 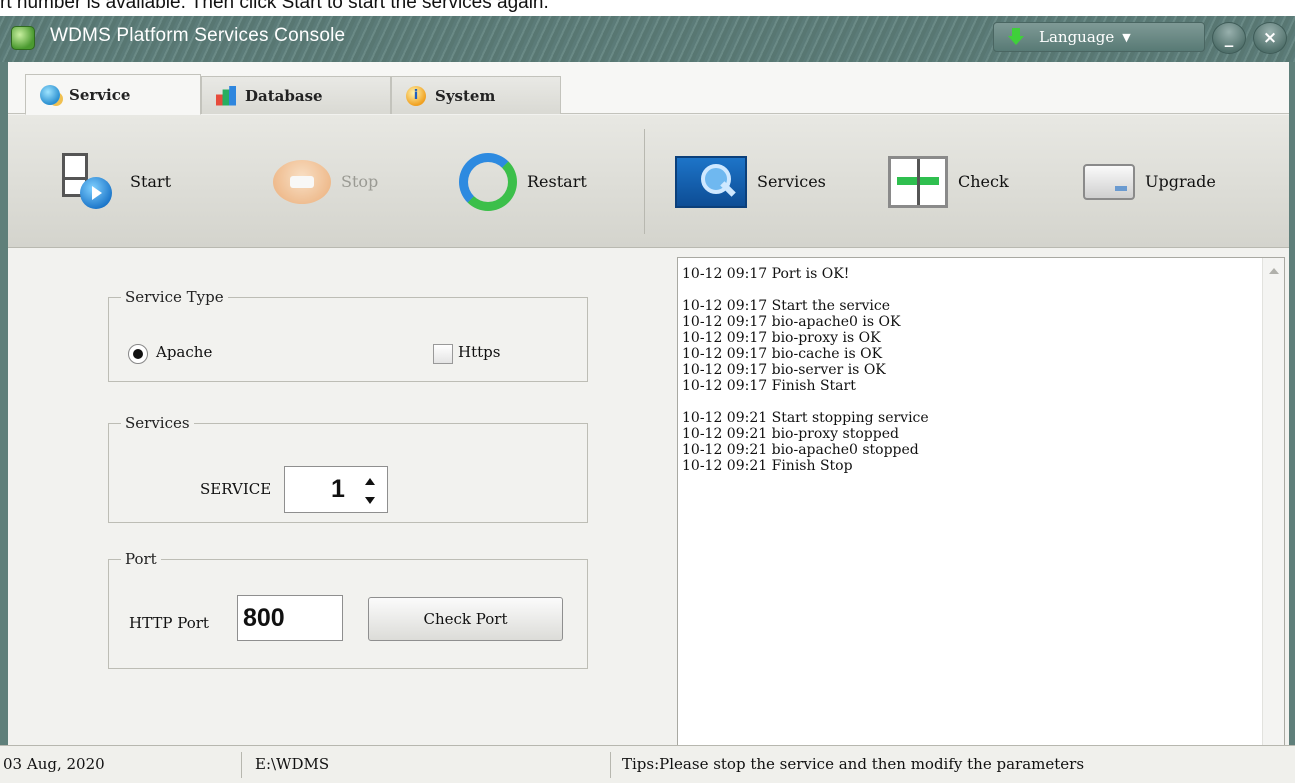 I want to click on restart-button: Restart, so click(x=523, y=181).